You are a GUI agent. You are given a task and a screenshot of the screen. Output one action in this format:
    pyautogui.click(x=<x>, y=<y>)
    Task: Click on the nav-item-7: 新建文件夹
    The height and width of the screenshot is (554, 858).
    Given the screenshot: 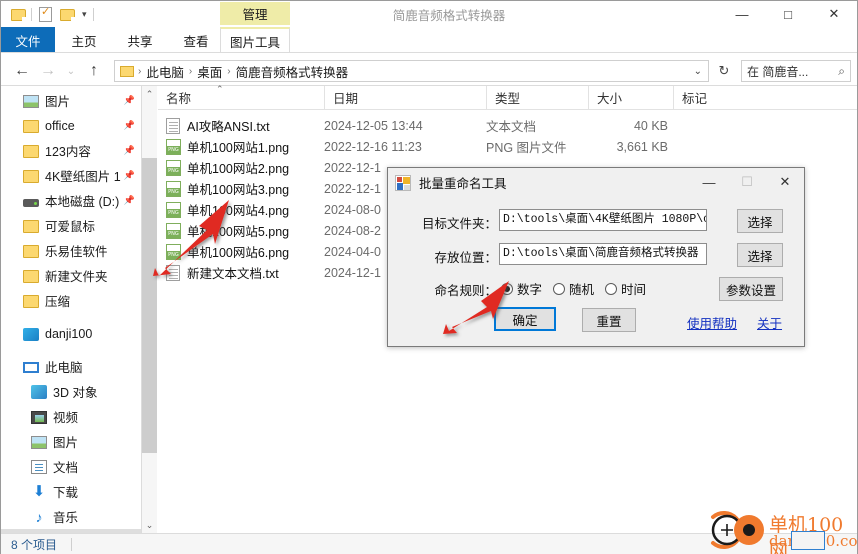 What is the action you would take?
    pyautogui.click(x=71, y=275)
    